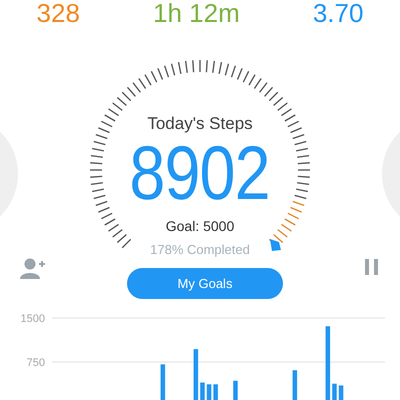  What do you see at coordinates (200, 249) in the screenshot?
I see `completion-label: 178% Completed` at bounding box center [200, 249].